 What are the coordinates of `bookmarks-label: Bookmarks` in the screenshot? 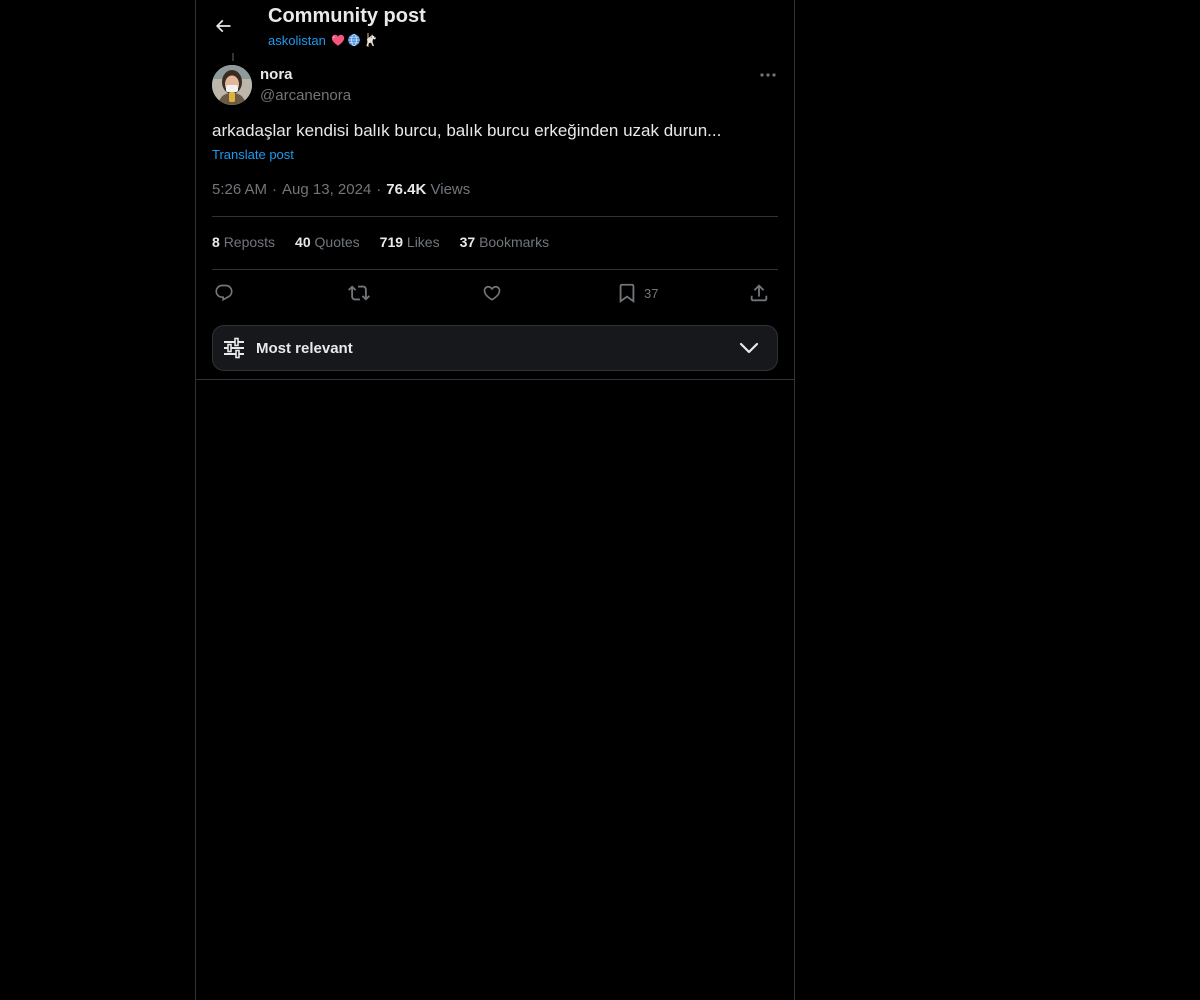 It's located at (514, 242).